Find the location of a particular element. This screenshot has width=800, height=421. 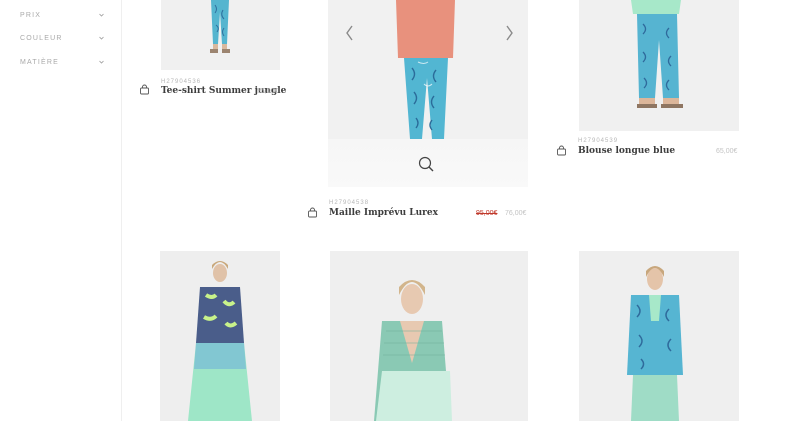

product-image-slider is located at coordinates (428, 69).